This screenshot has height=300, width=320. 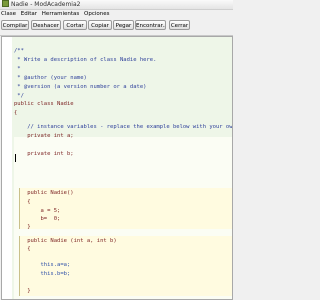 What do you see at coordinates (80, 87) in the screenshot?
I see `code-line: * @version (a version number or a date)` at bounding box center [80, 87].